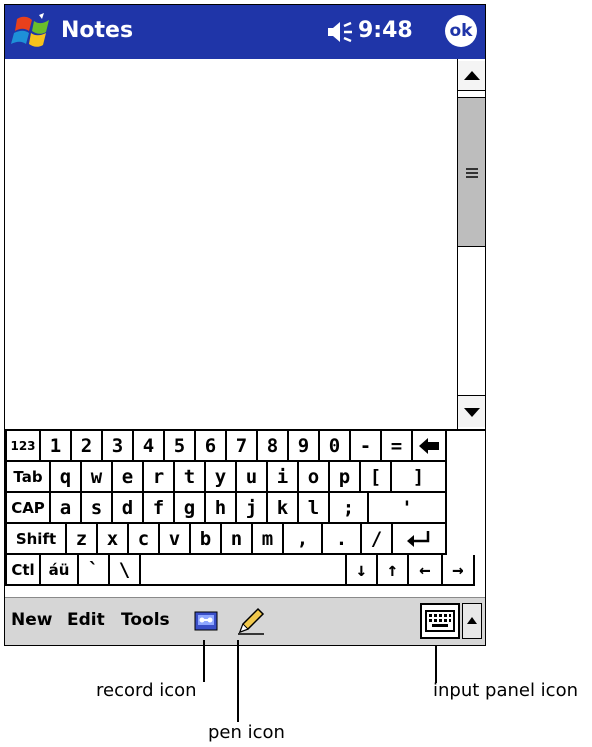 This screenshot has width=592, height=747. What do you see at coordinates (128, 508) in the screenshot?
I see `key-d: d` at bounding box center [128, 508].